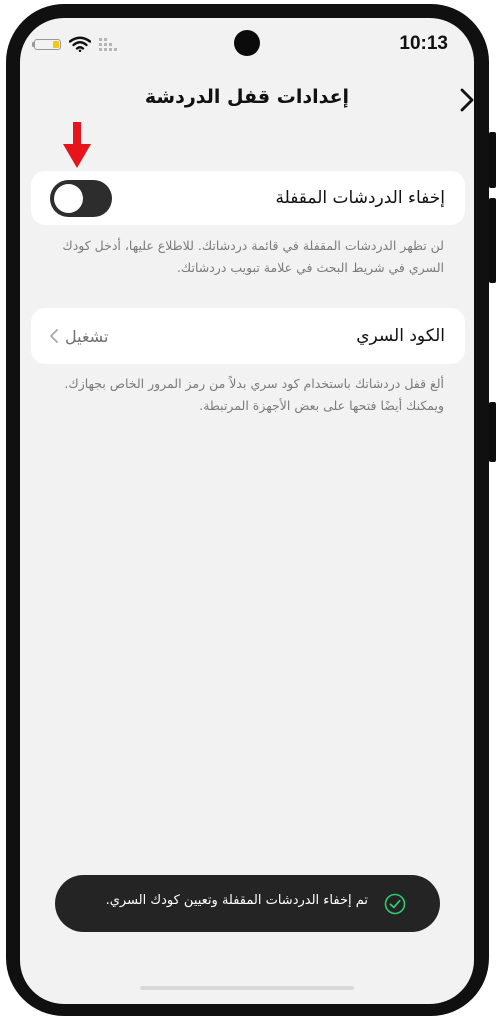  What do you see at coordinates (492, 160) in the screenshot?
I see `volume-up-button` at bounding box center [492, 160].